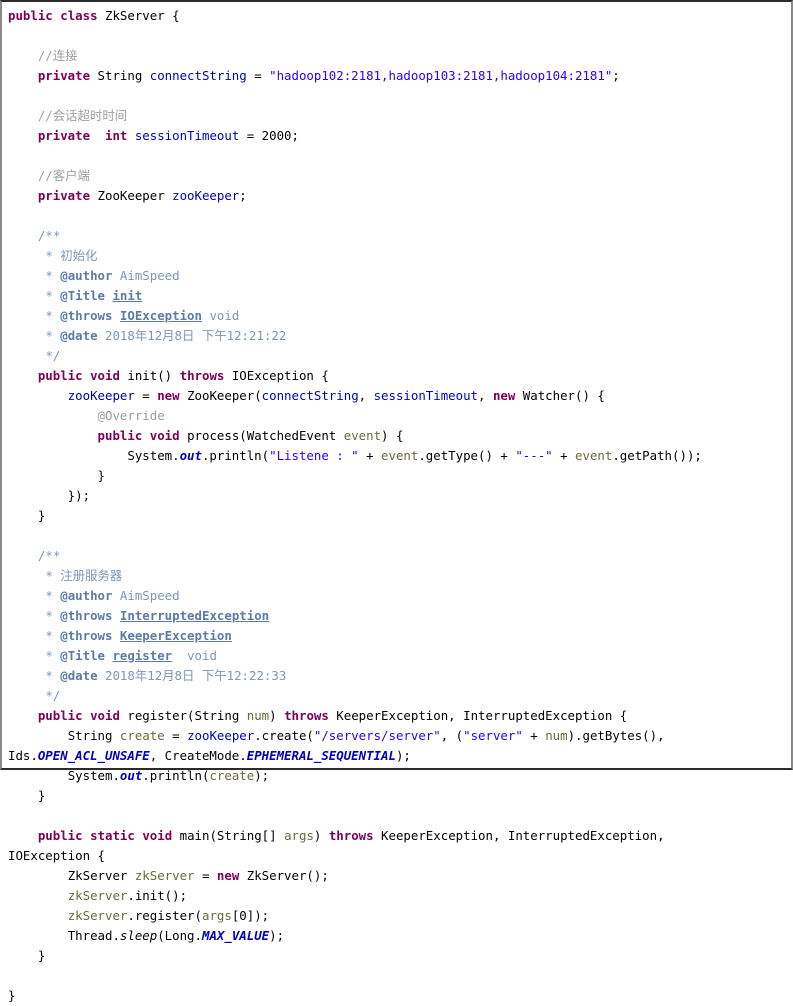 The image size is (793, 1006). What do you see at coordinates (399, 296) in the screenshot?
I see `code-line: * @Title init` at bounding box center [399, 296].